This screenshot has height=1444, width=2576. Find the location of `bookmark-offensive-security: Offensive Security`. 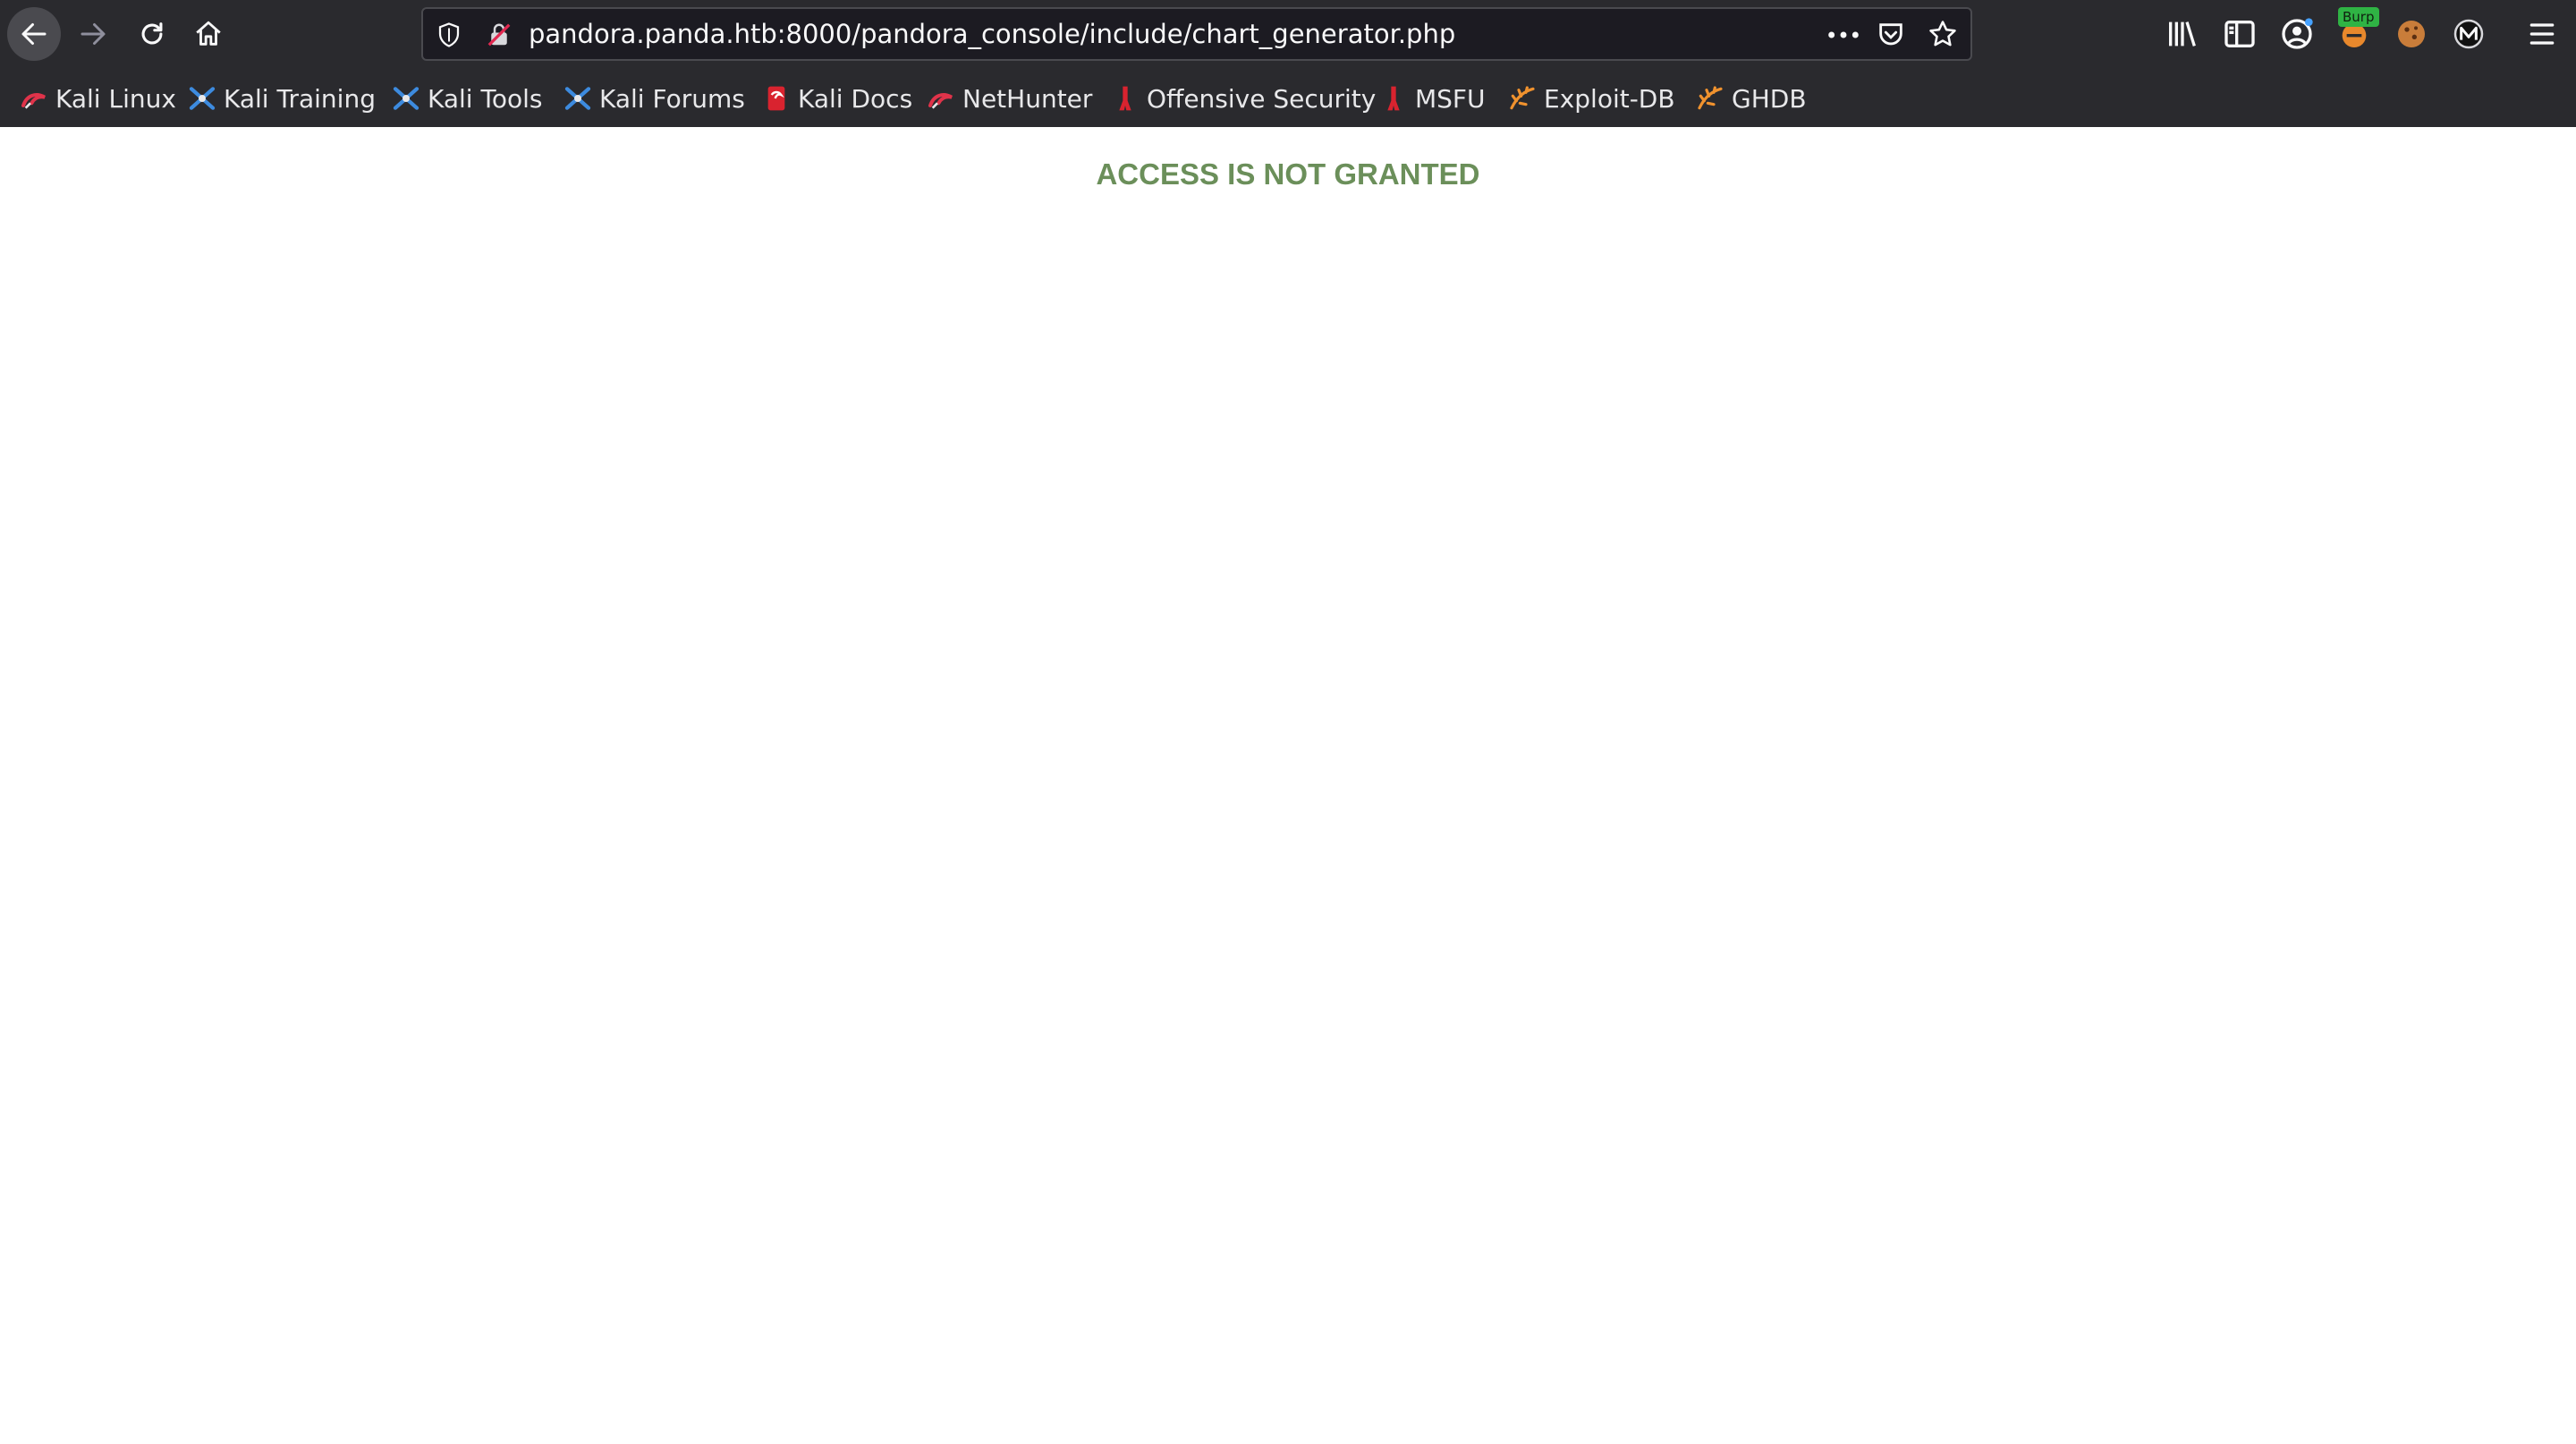

bookmark-offensive-security: Offensive Security is located at coordinates (1243, 98).